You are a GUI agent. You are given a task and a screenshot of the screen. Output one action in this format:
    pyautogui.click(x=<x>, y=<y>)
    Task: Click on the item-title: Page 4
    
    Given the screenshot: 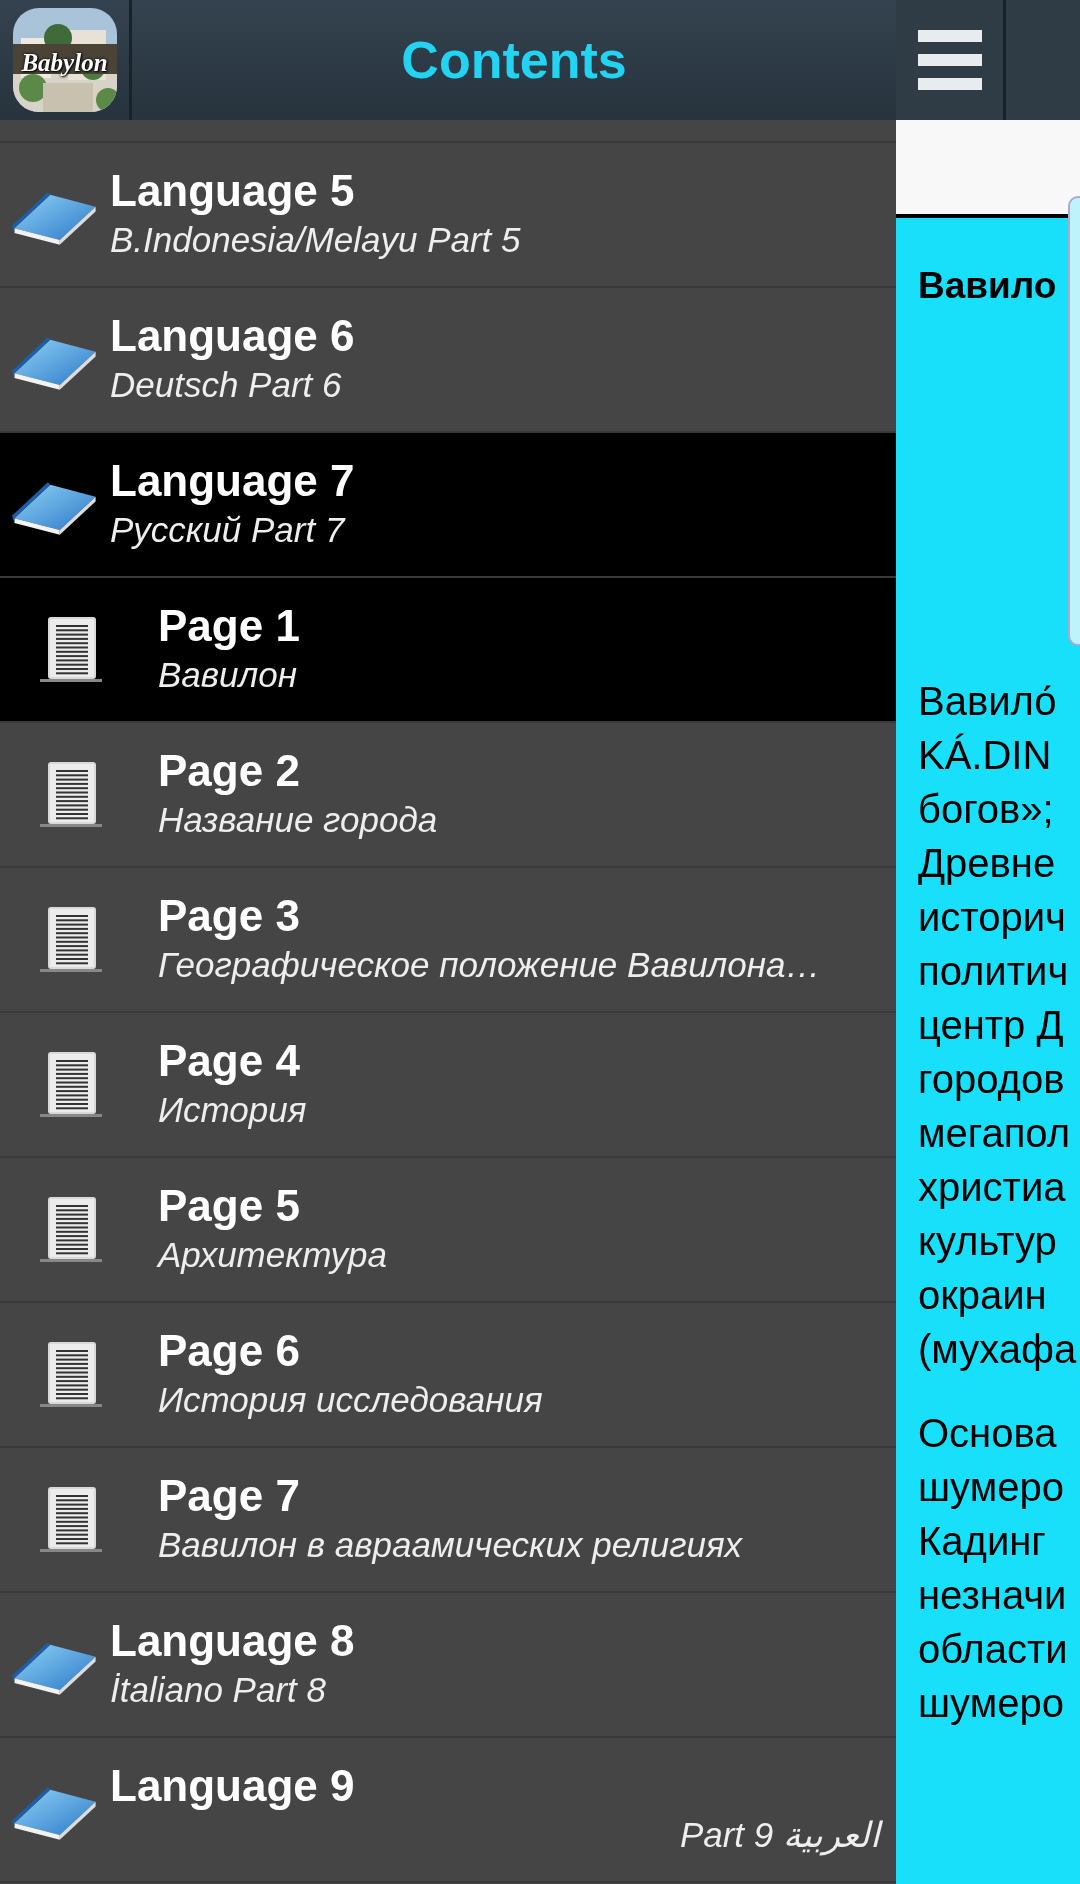 What is the action you would take?
    pyautogui.click(x=229, y=1062)
    